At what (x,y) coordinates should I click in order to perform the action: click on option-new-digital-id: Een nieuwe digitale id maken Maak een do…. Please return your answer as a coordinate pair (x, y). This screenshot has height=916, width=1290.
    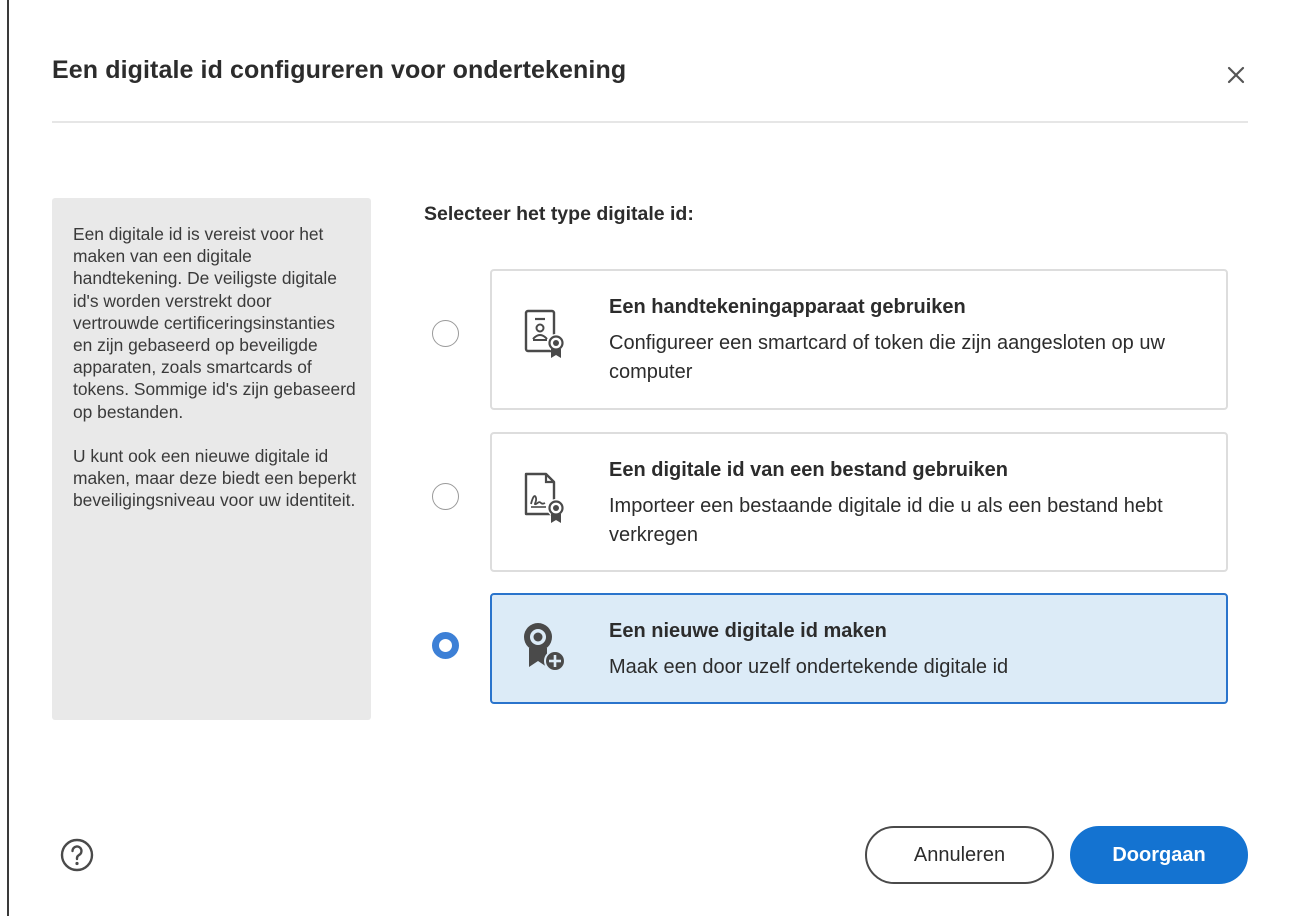
    Looking at the image, I should click on (859, 648).